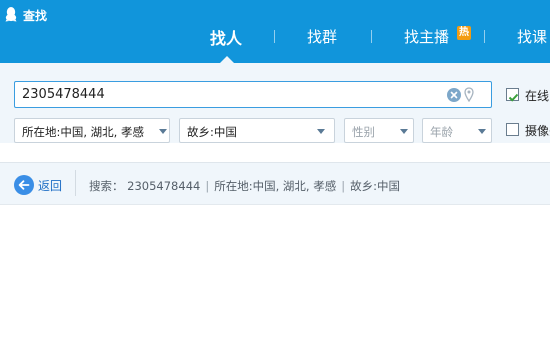 This screenshot has width=550, height=350. What do you see at coordinates (50, 185) in the screenshot?
I see `back-link: 返回` at bounding box center [50, 185].